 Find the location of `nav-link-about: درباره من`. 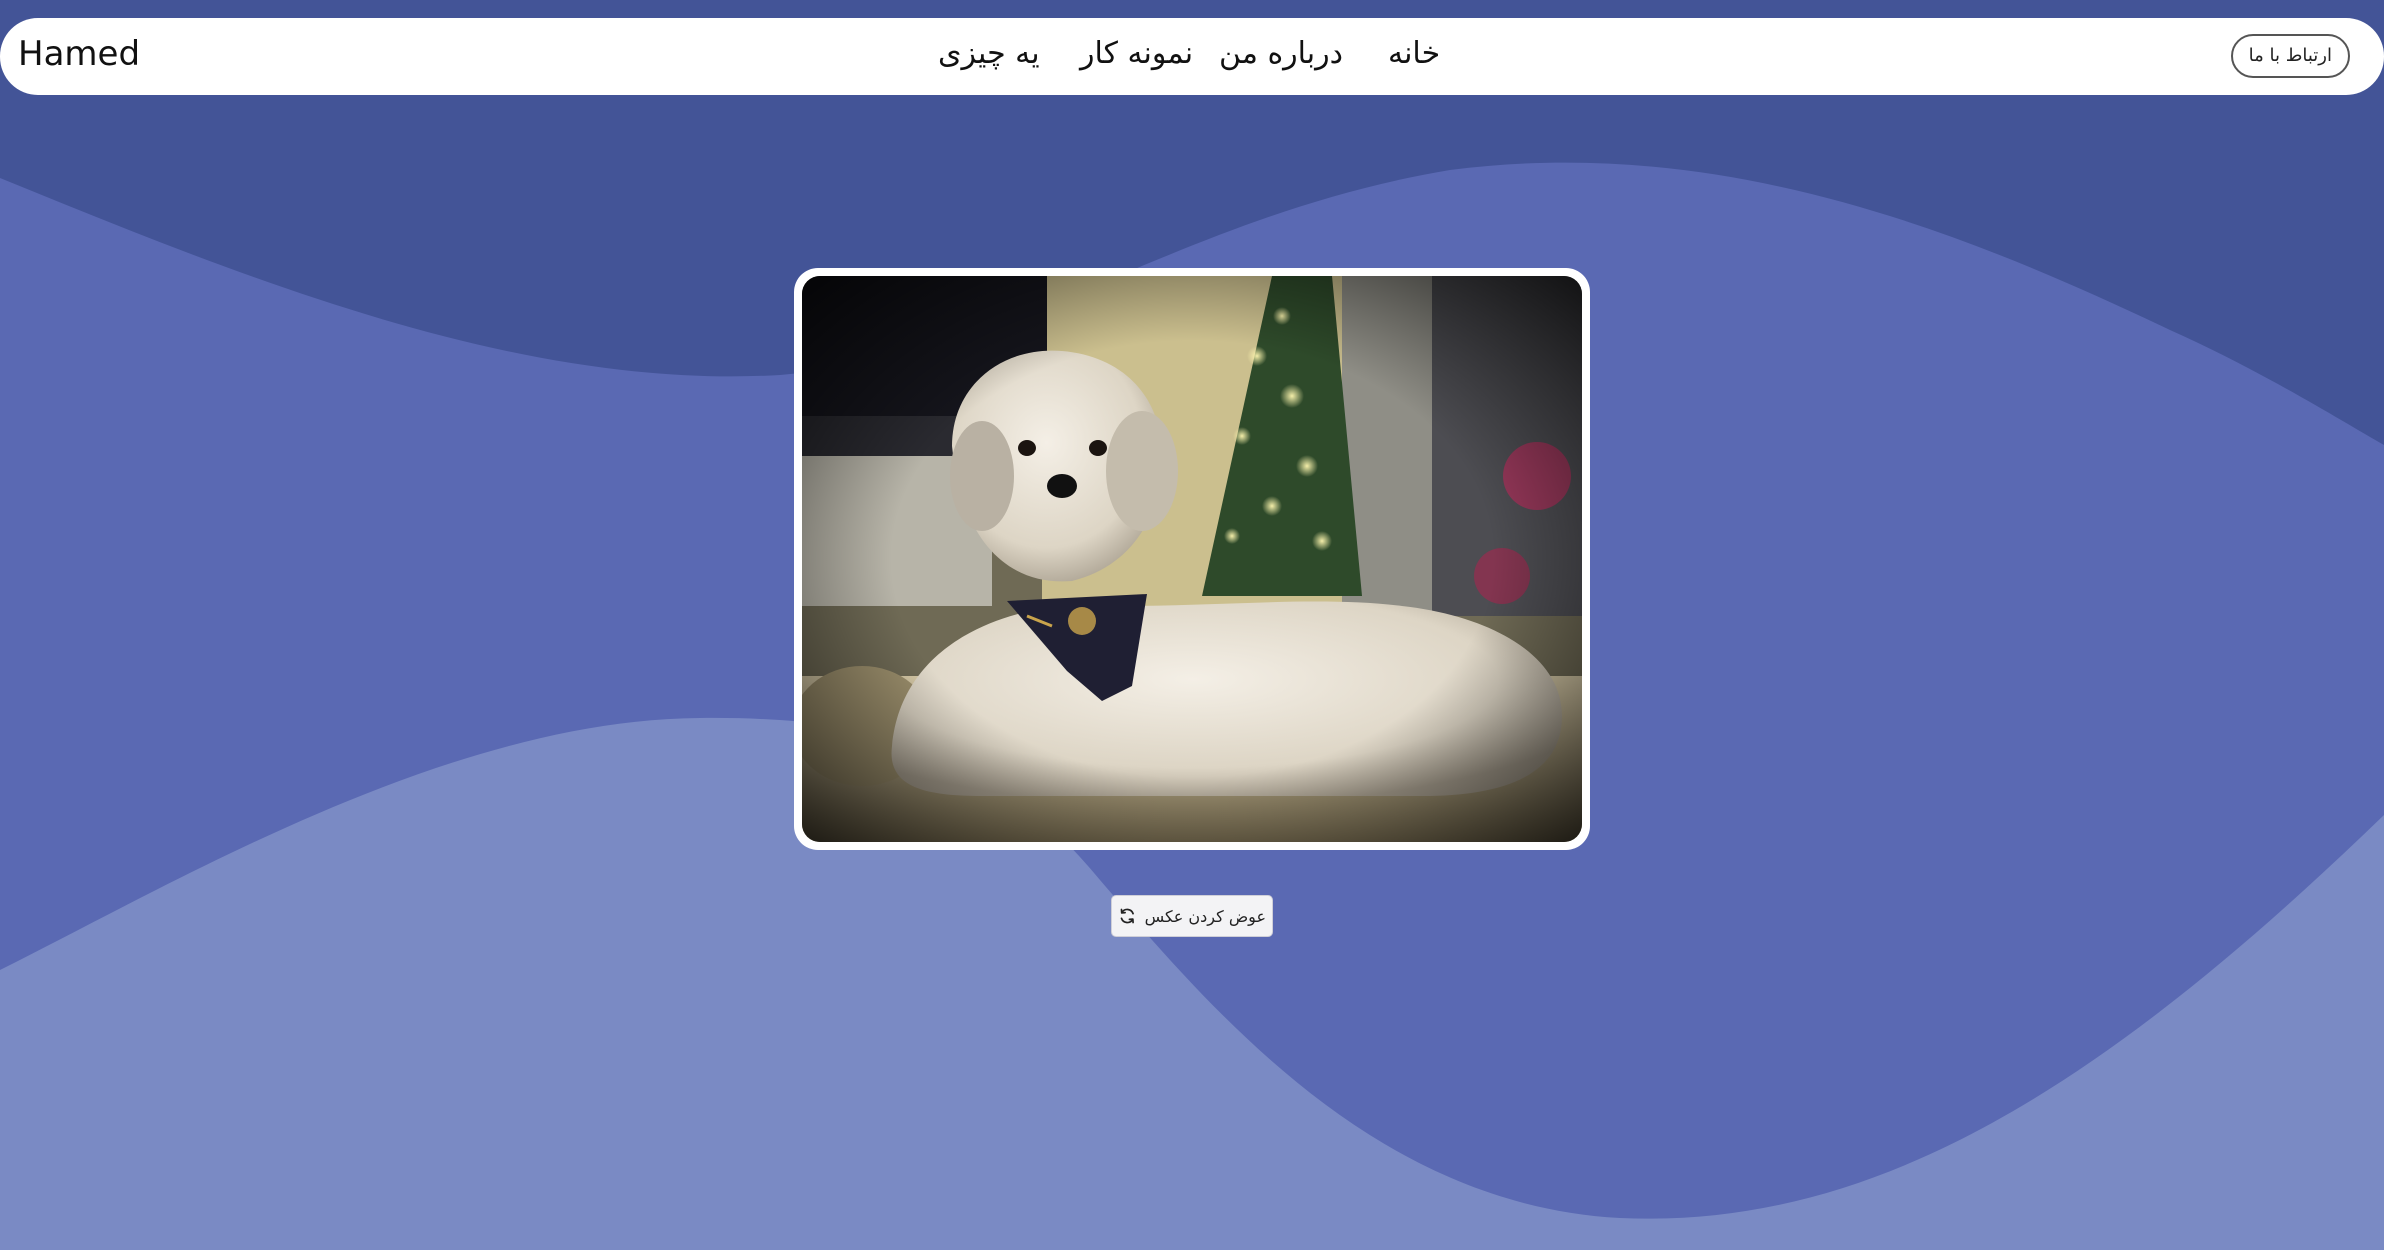

nav-link-about: درباره من is located at coordinates (1281, 56).